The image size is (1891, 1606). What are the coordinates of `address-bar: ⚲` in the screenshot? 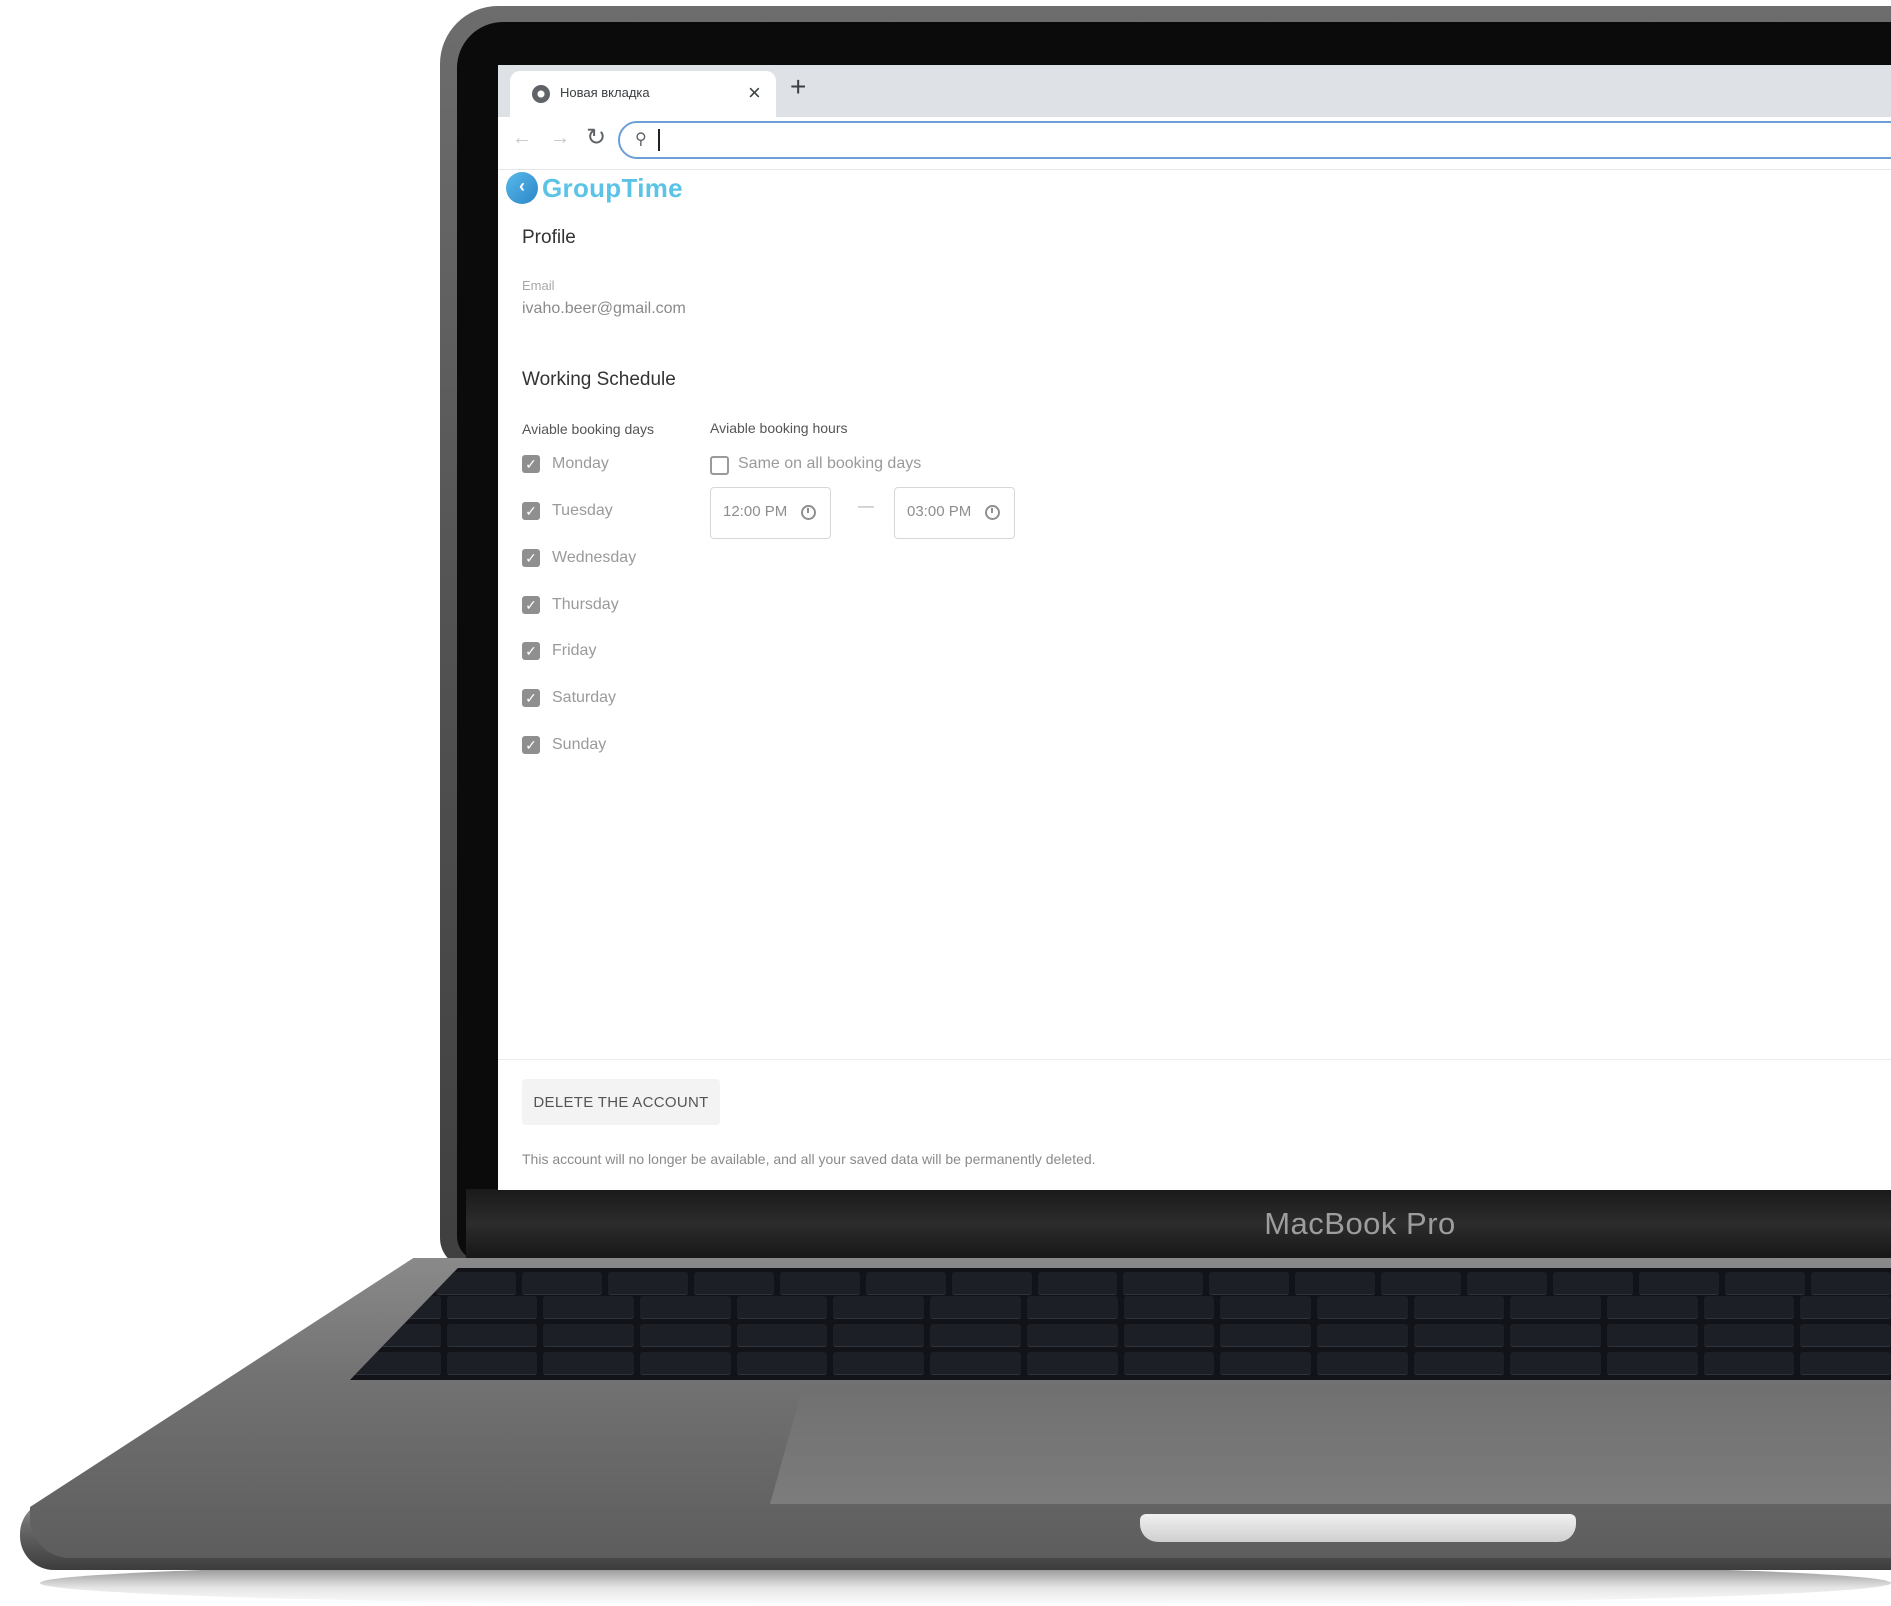 It's located at (1254, 140).